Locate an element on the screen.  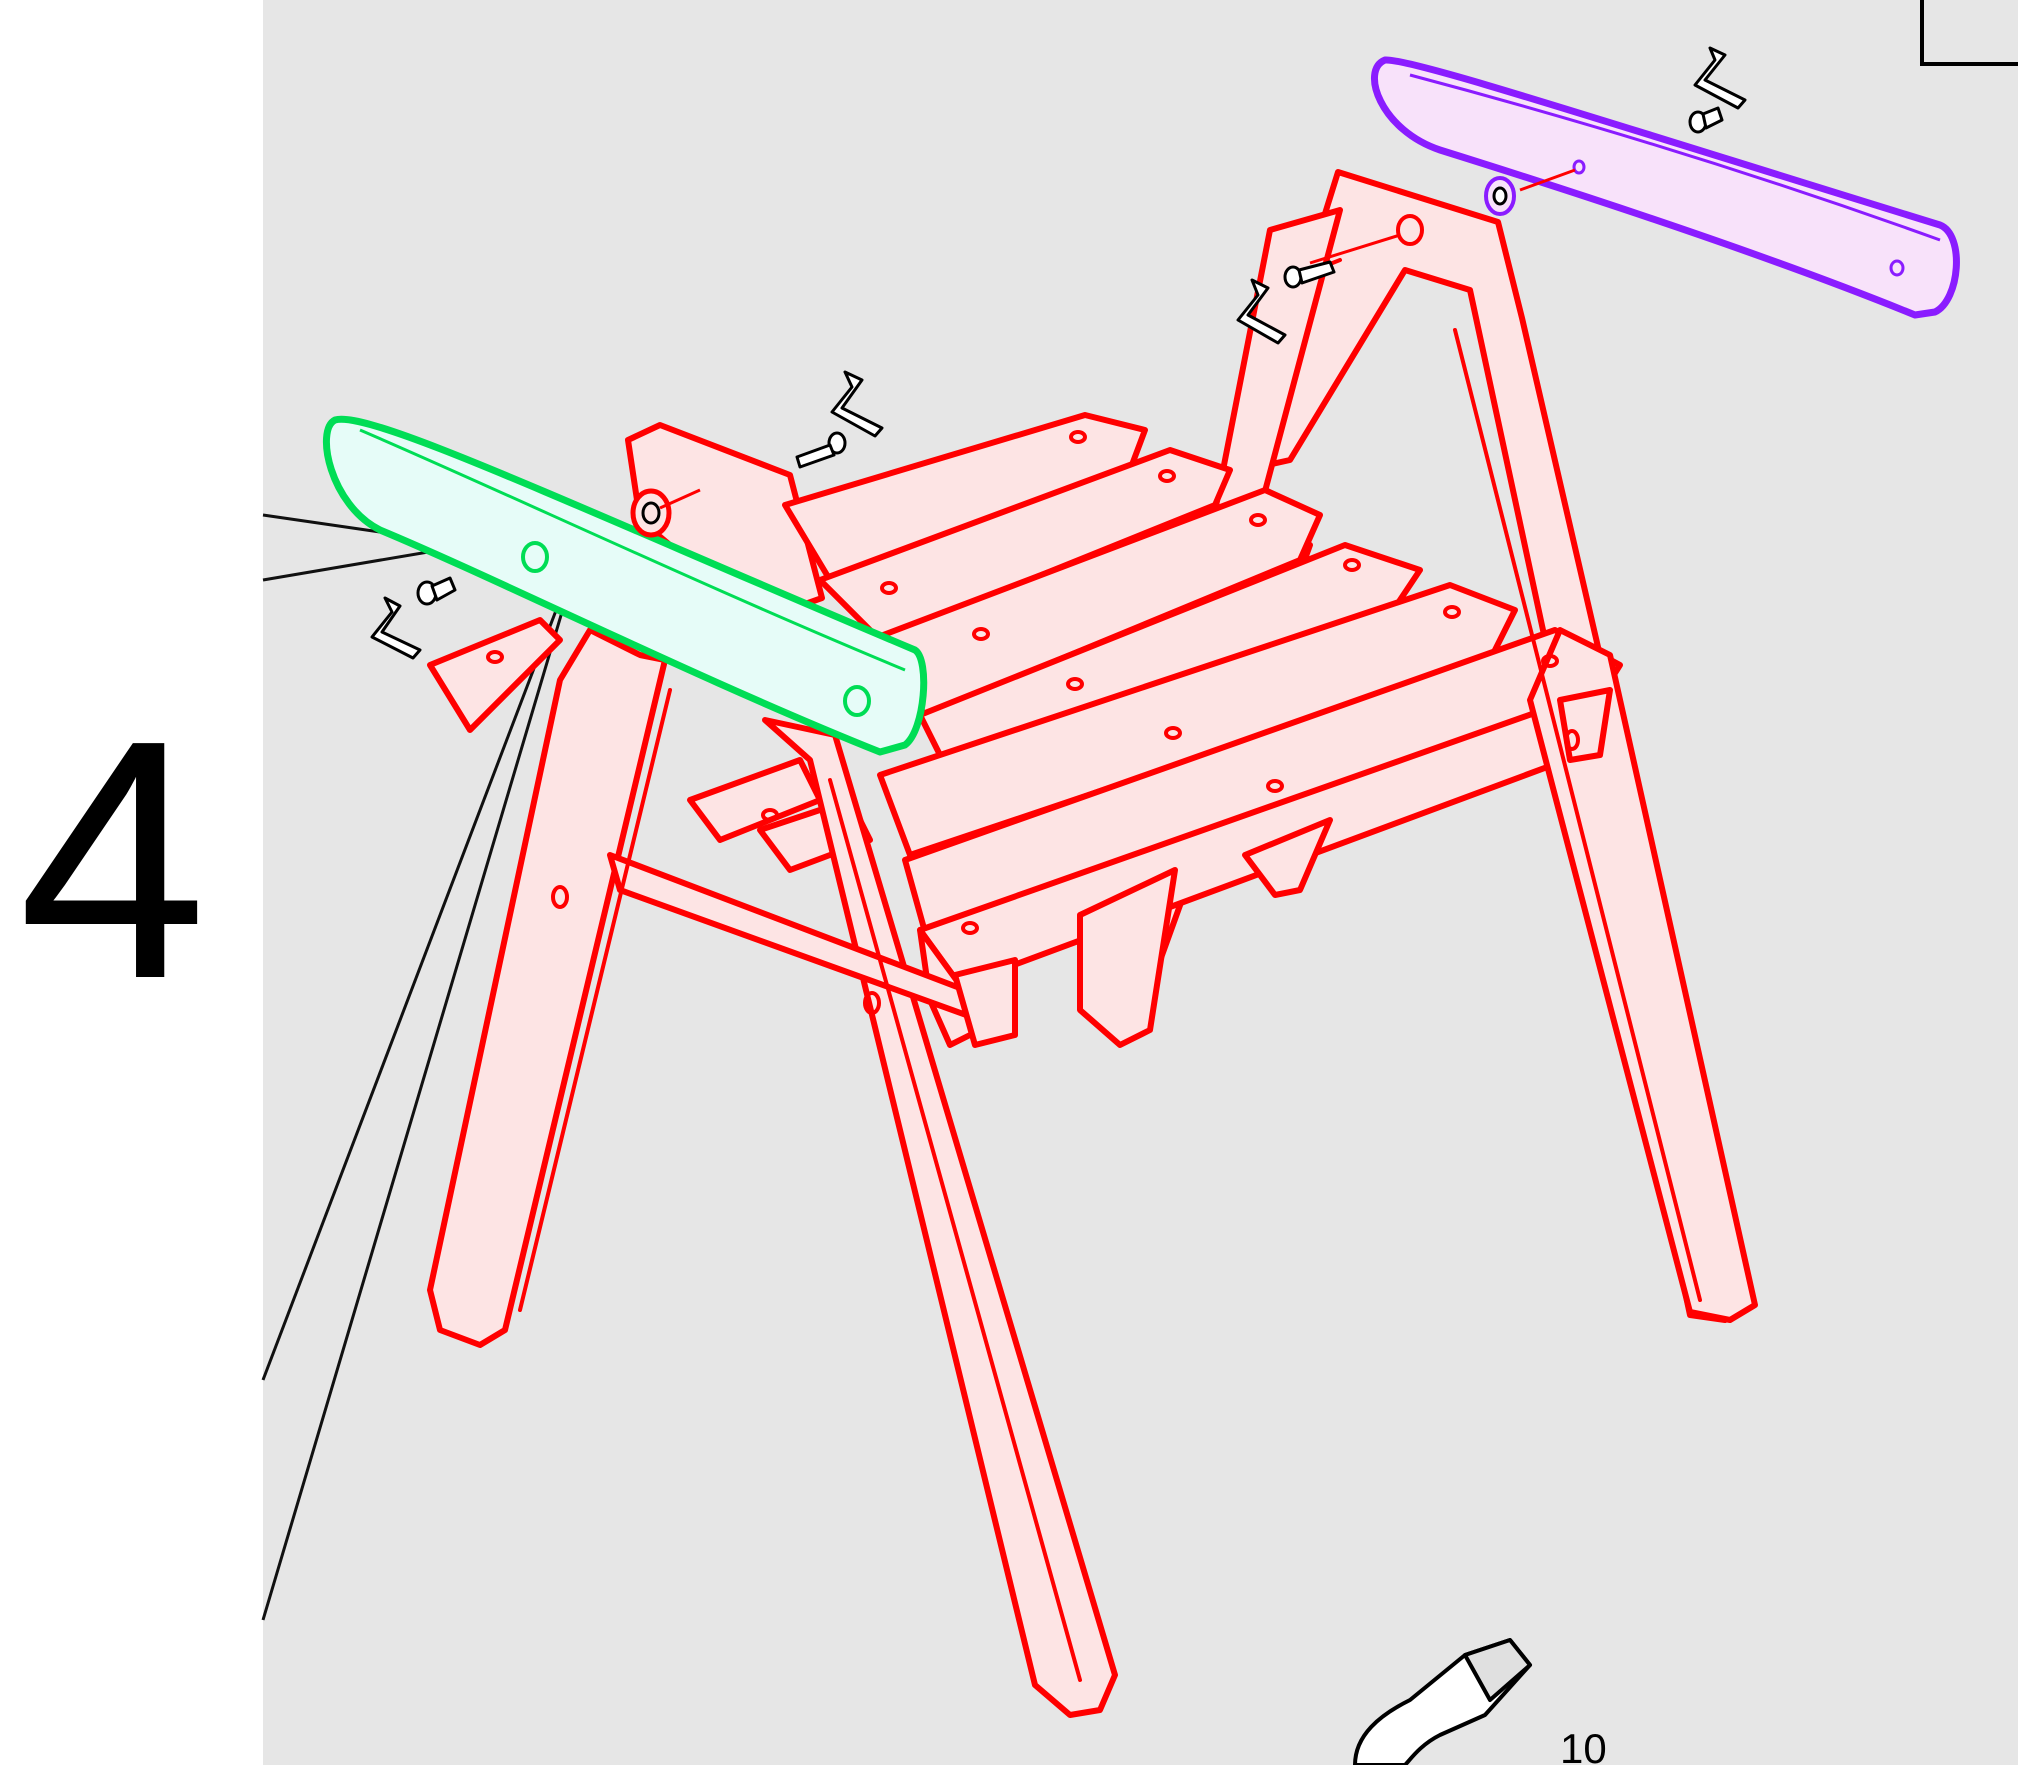
page-number: 10 is located at coordinates (1583, 1745).